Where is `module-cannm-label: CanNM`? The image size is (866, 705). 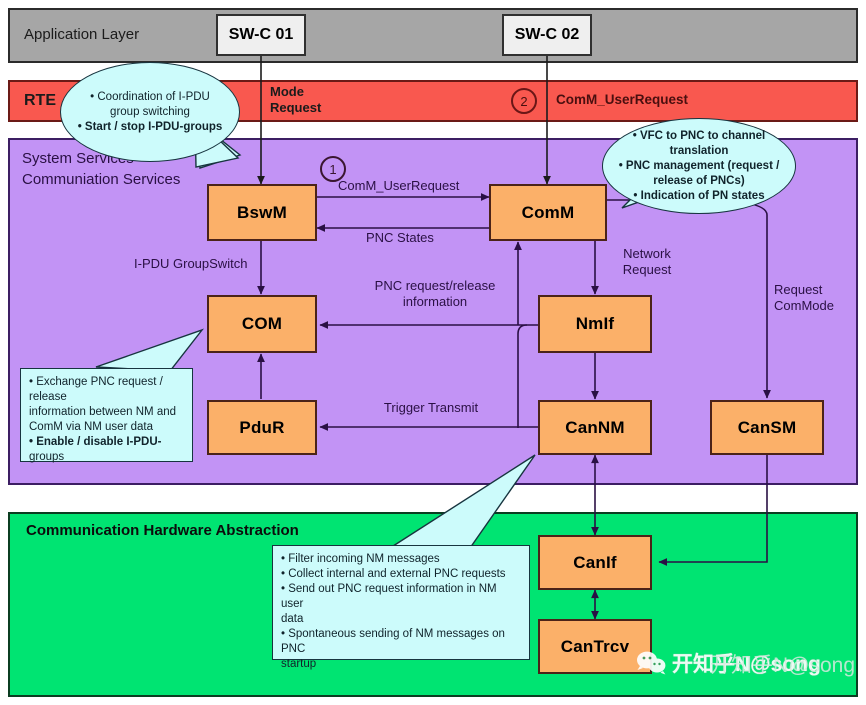
module-cannm-label: CanNM is located at coordinates (595, 427).